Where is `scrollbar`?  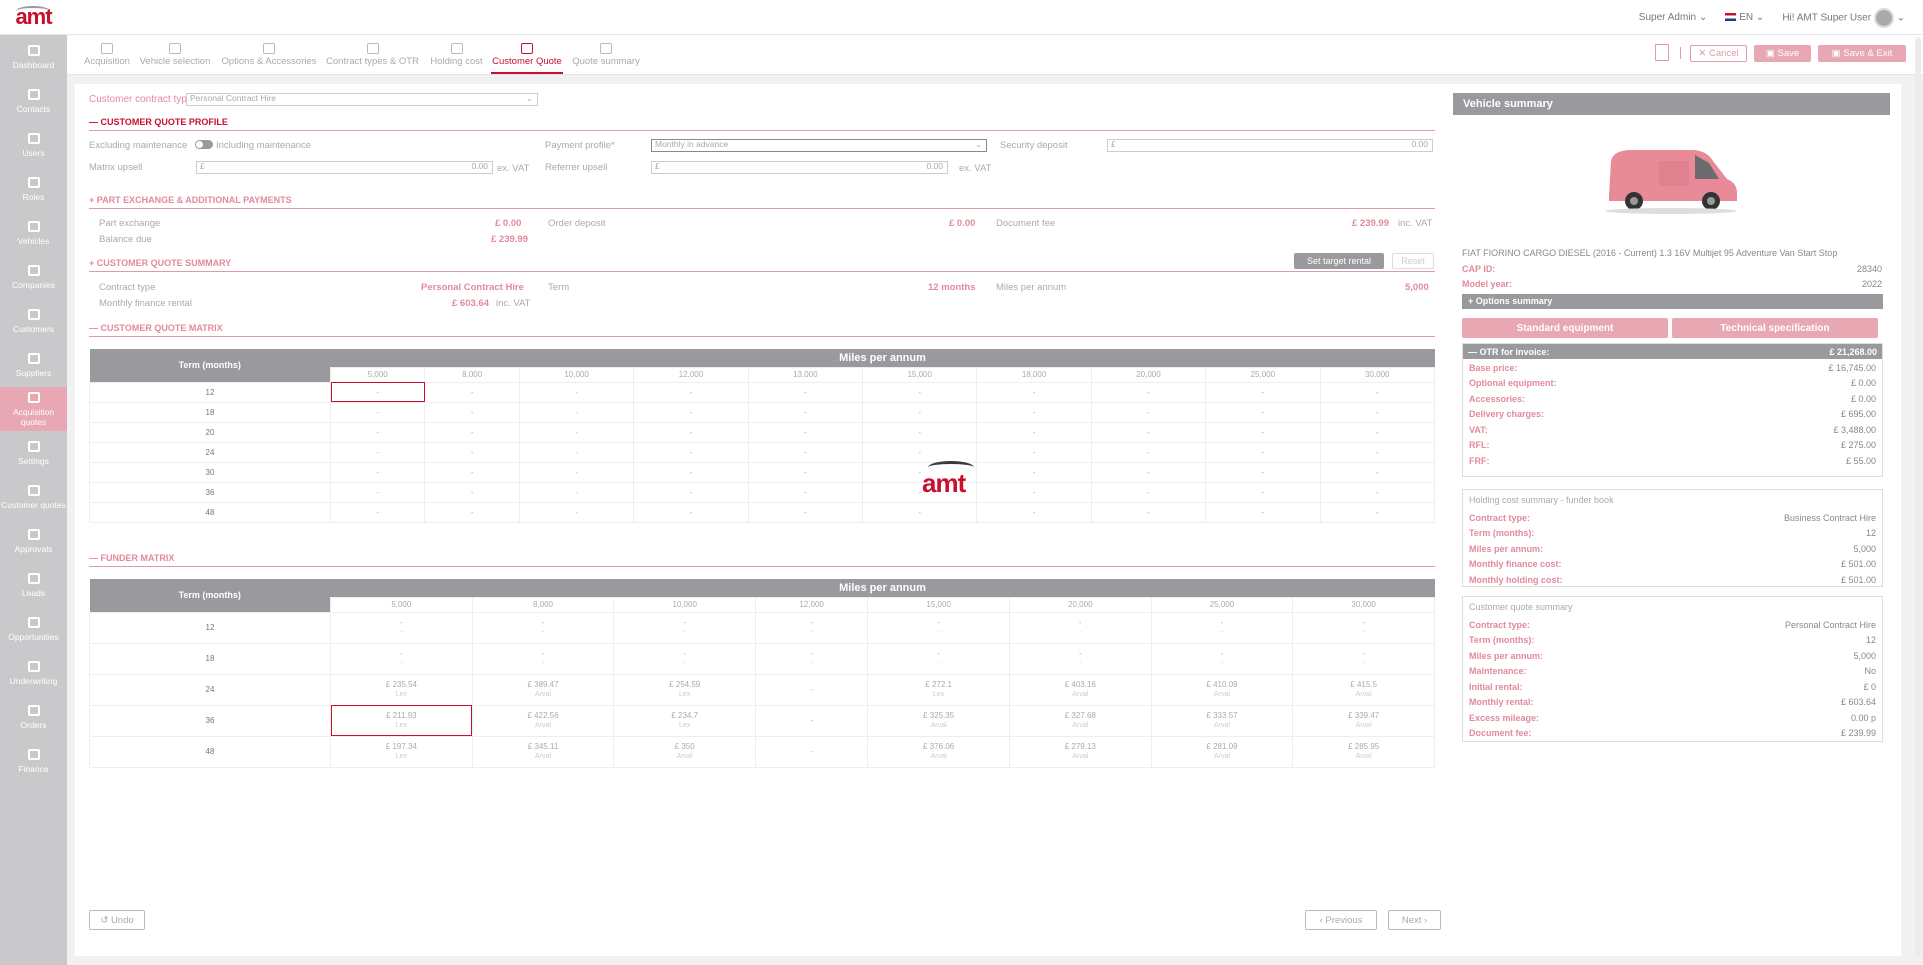 scrollbar is located at coordinates (1918, 497).